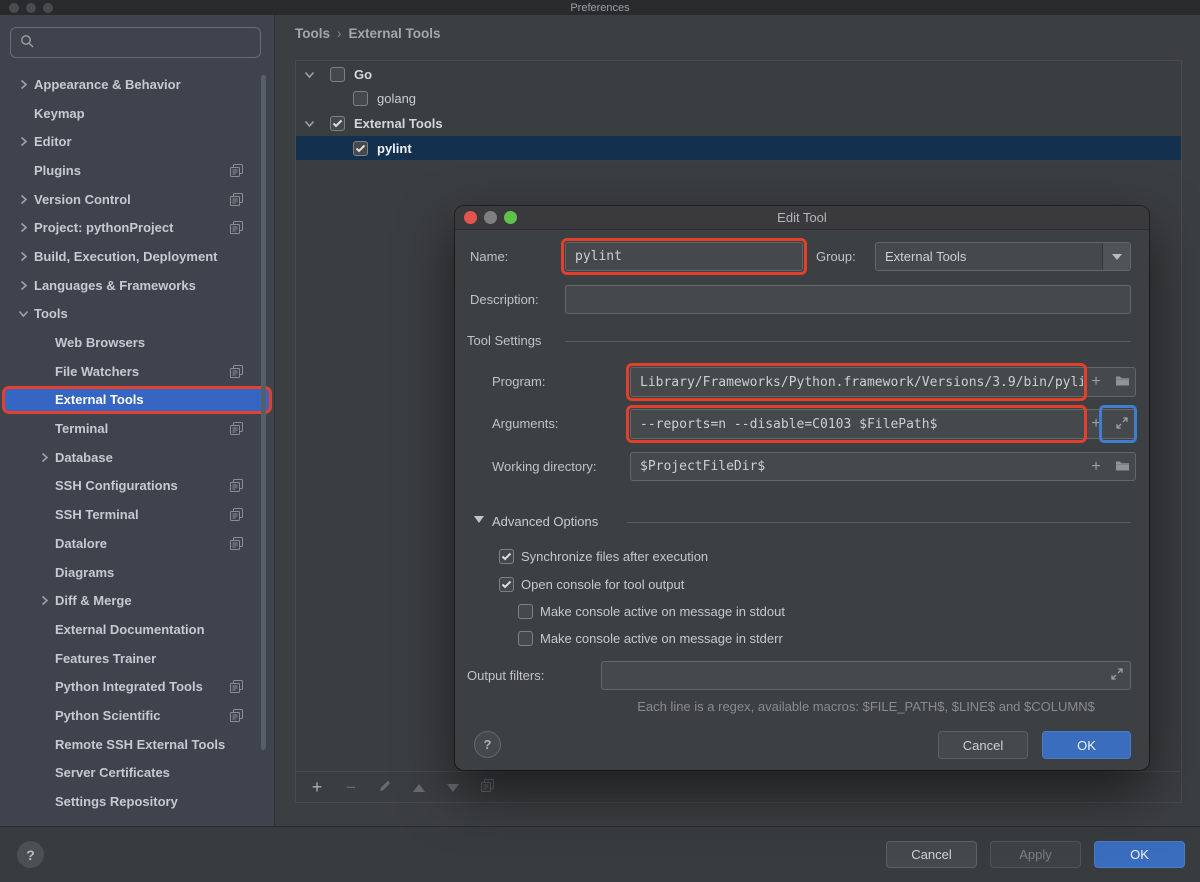 Image resolution: width=1200 pixels, height=882 pixels. What do you see at coordinates (1086, 745) in the screenshot?
I see `dialog-ok-button: OK` at bounding box center [1086, 745].